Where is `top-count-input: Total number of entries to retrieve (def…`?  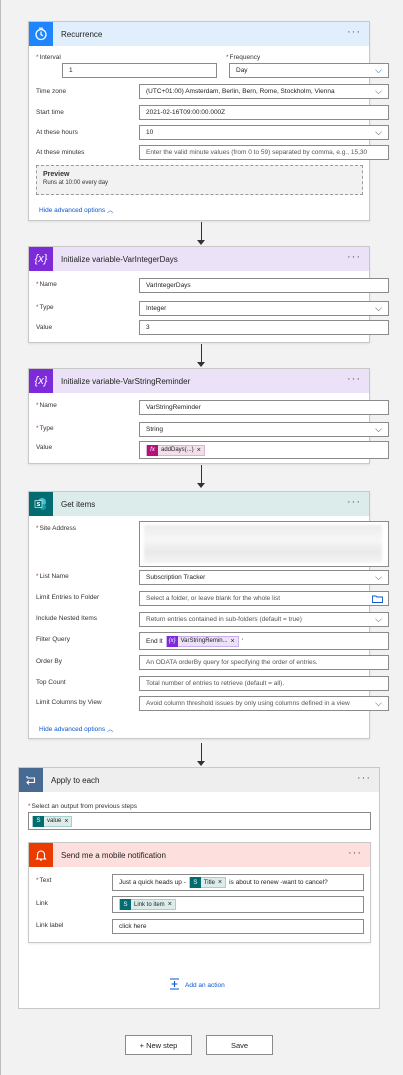 top-count-input: Total number of entries to retrieve (def… is located at coordinates (264, 683).